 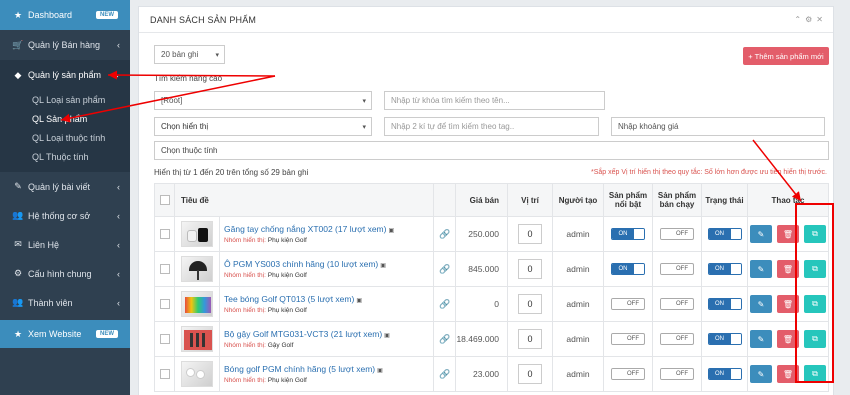 What do you see at coordinates (328, 240) in the screenshot?
I see `product-category: Nhóm hiển thị: Phụ kiện Golf` at bounding box center [328, 240].